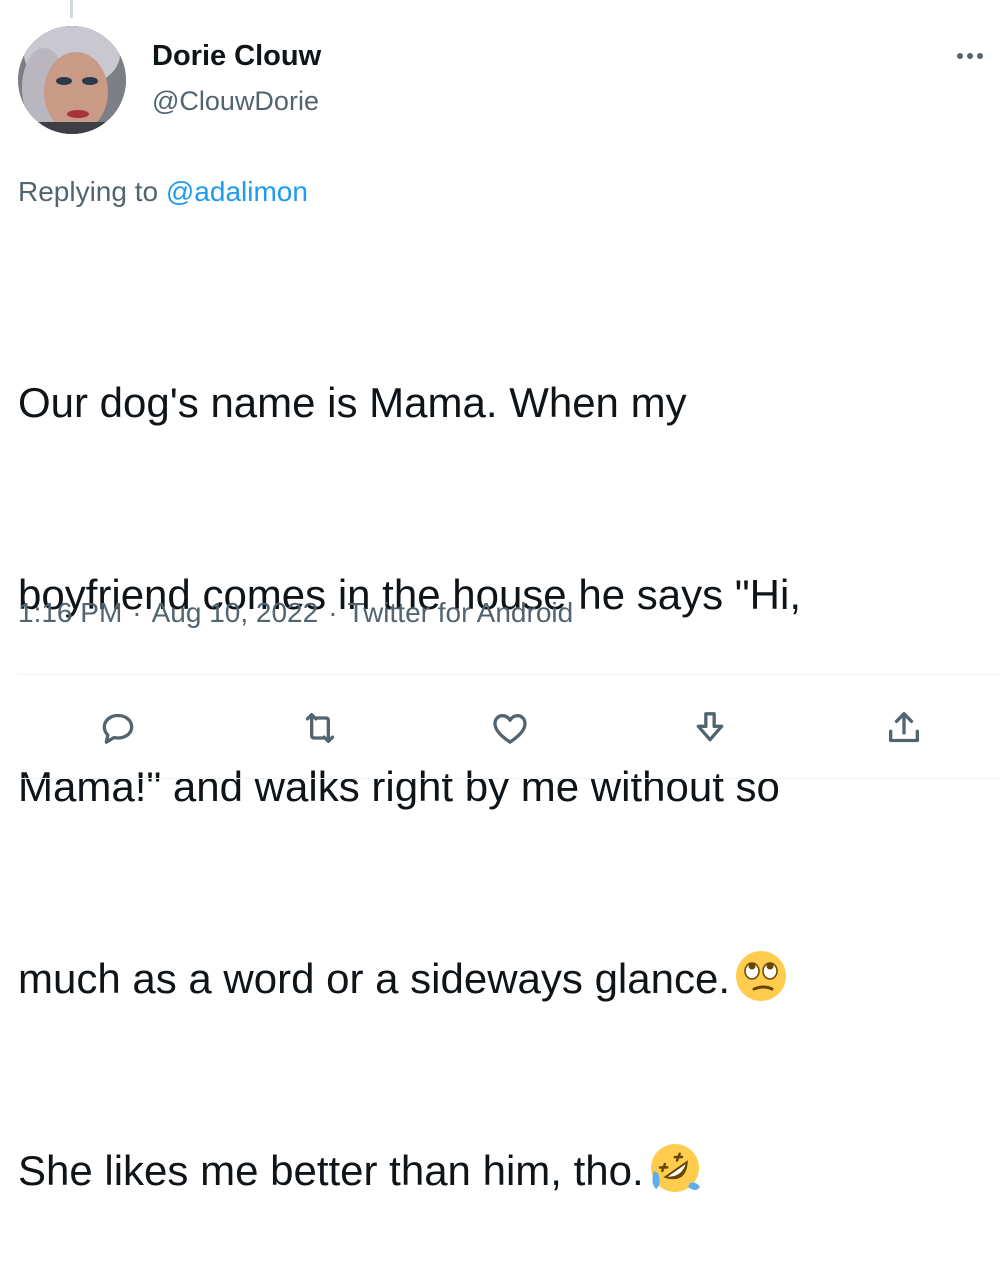 The width and height of the screenshot is (1000, 1267). Describe the element at coordinates (331, 1170) in the screenshot. I see `tweet-line: She likes me better than him, tho.` at that location.